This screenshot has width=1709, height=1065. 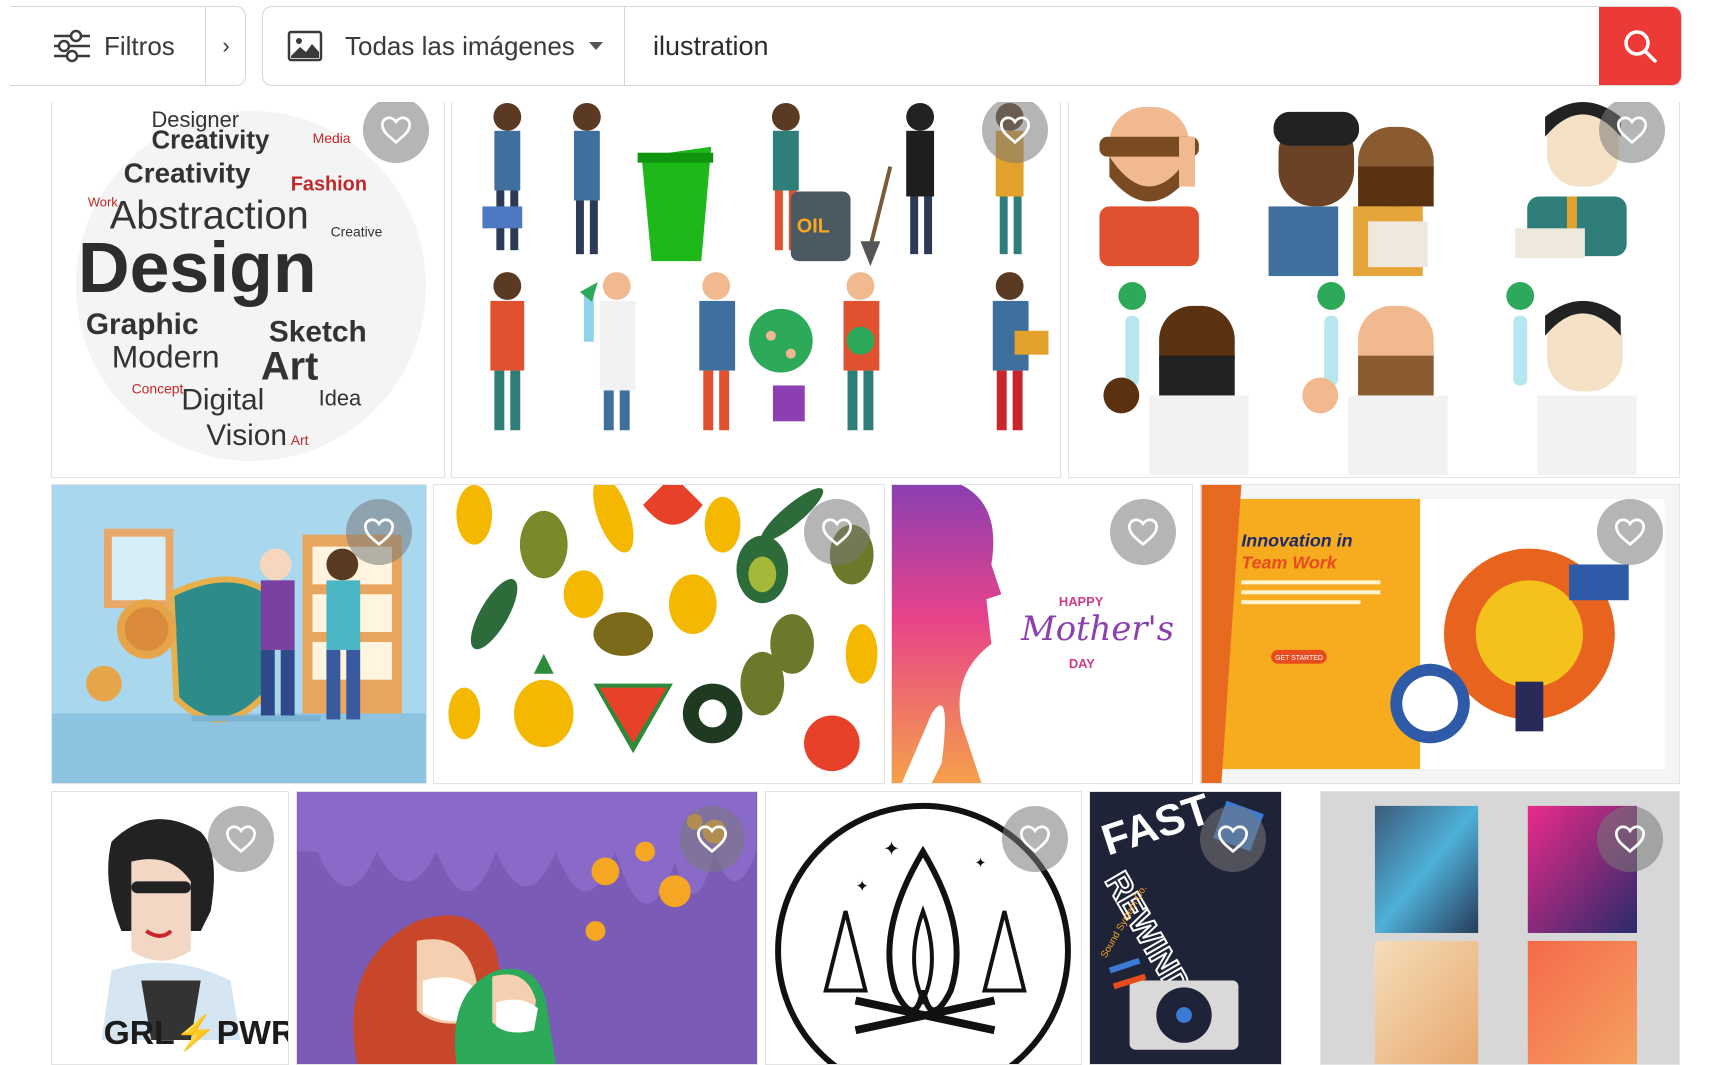 I want to click on search-icon, so click(x=1640, y=46).